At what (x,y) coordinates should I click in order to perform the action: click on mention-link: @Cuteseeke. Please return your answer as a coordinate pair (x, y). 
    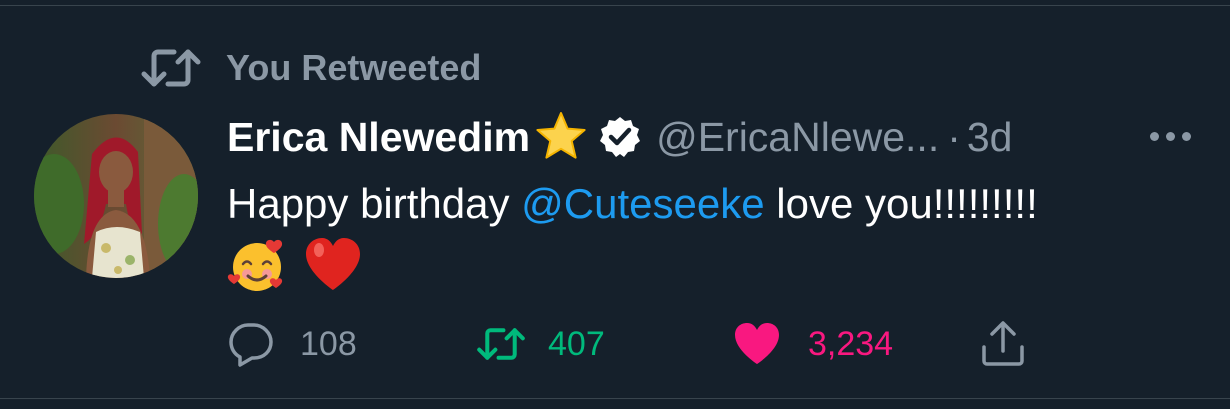
    Looking at the image, I should click on (642, 203).